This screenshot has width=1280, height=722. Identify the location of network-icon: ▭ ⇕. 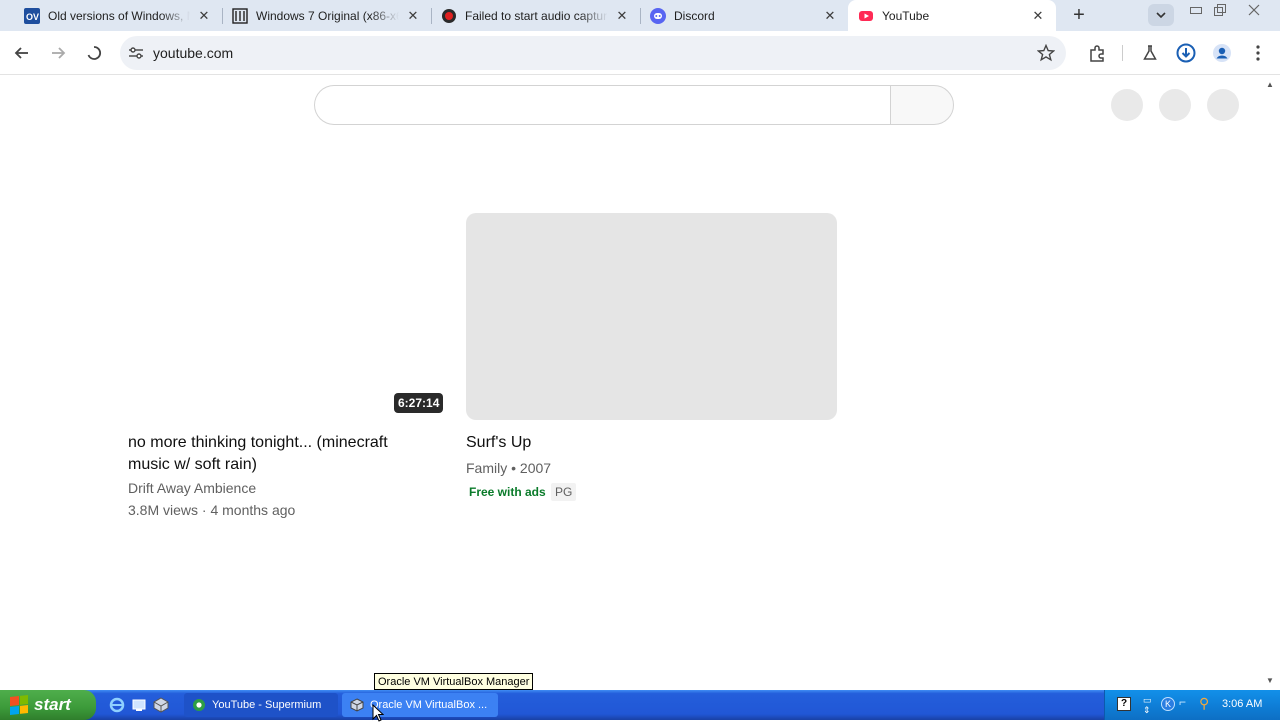
(1147, 705).